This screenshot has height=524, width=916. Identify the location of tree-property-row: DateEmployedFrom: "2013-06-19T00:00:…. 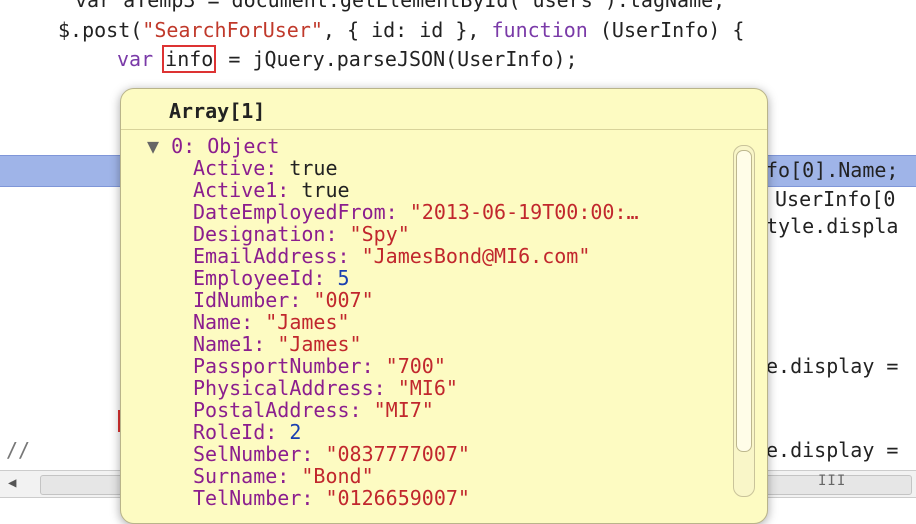
(416, 212).